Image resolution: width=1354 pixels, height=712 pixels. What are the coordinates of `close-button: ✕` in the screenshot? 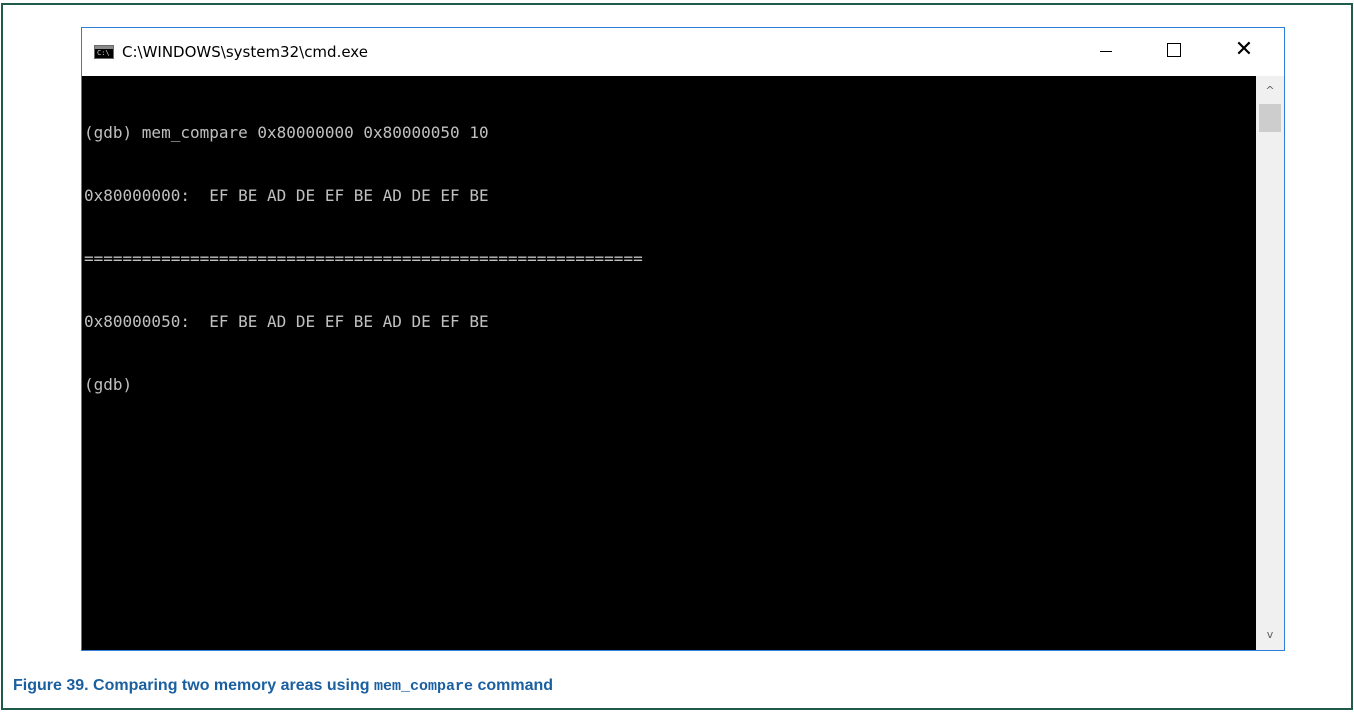 It's located at (1244, 50).